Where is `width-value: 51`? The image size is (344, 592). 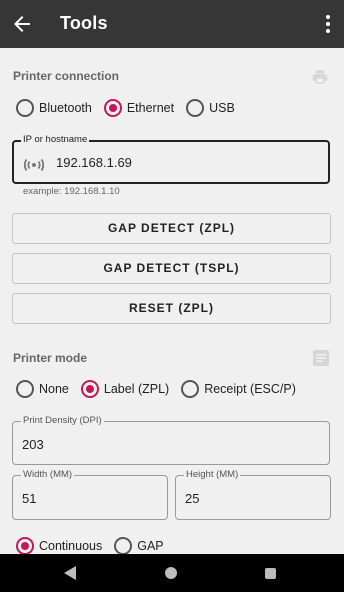
width-value: 51 is located at coordinates (29, 498).